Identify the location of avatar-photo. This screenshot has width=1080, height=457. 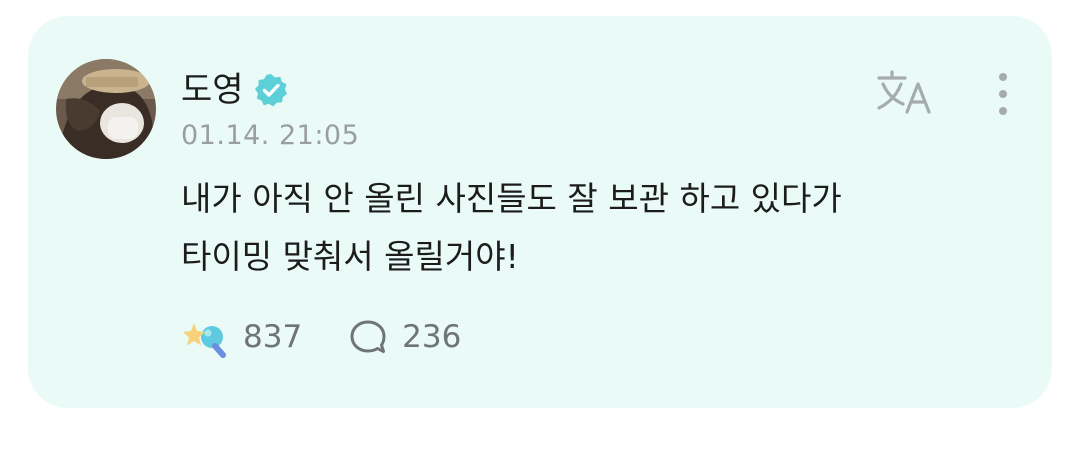
(106, 109).